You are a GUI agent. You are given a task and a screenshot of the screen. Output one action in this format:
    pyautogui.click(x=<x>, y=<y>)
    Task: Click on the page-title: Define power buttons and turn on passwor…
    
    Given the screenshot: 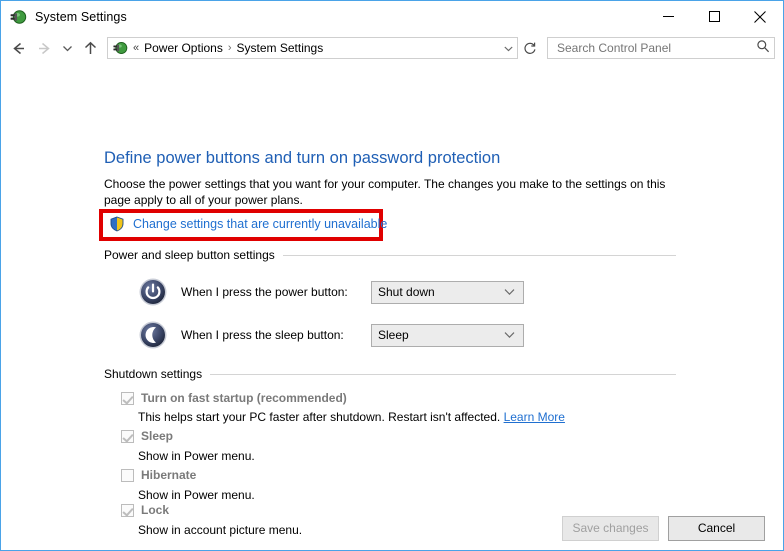 What is the action you would take?
    pyautogui.click(x=302, y=158)
    